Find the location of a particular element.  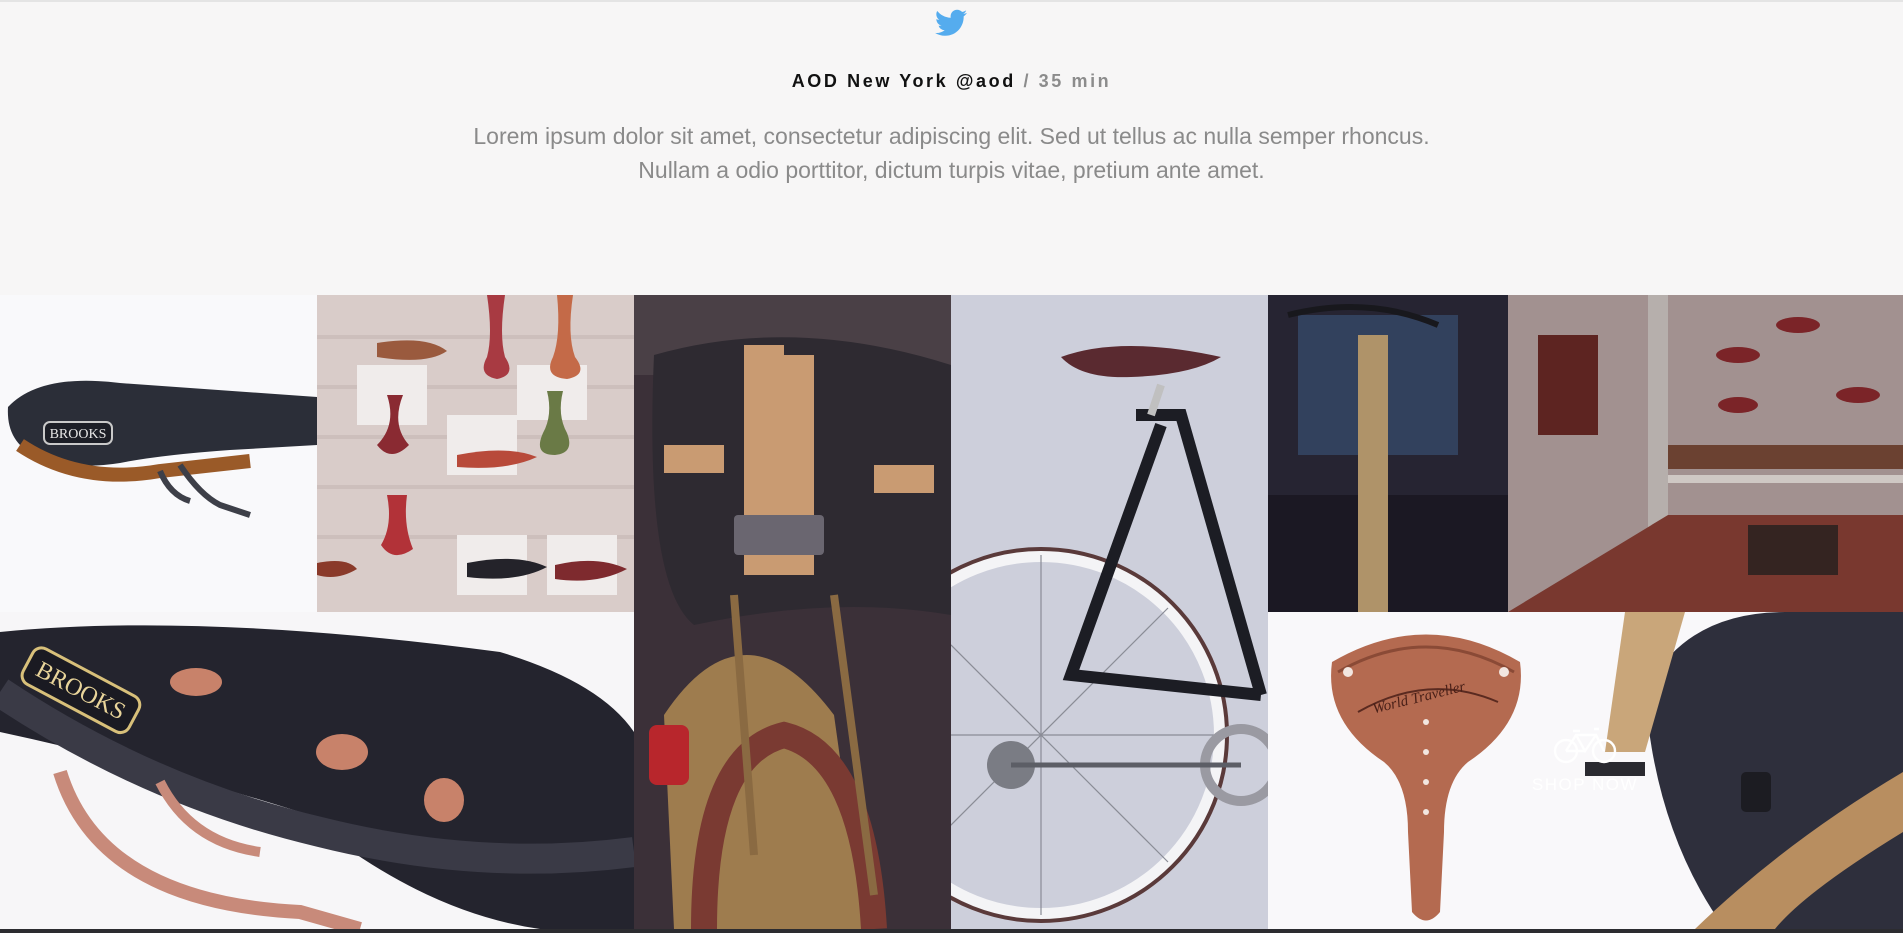

shop-now-label: SHOP NOW is located at coordinates (1585, 784).